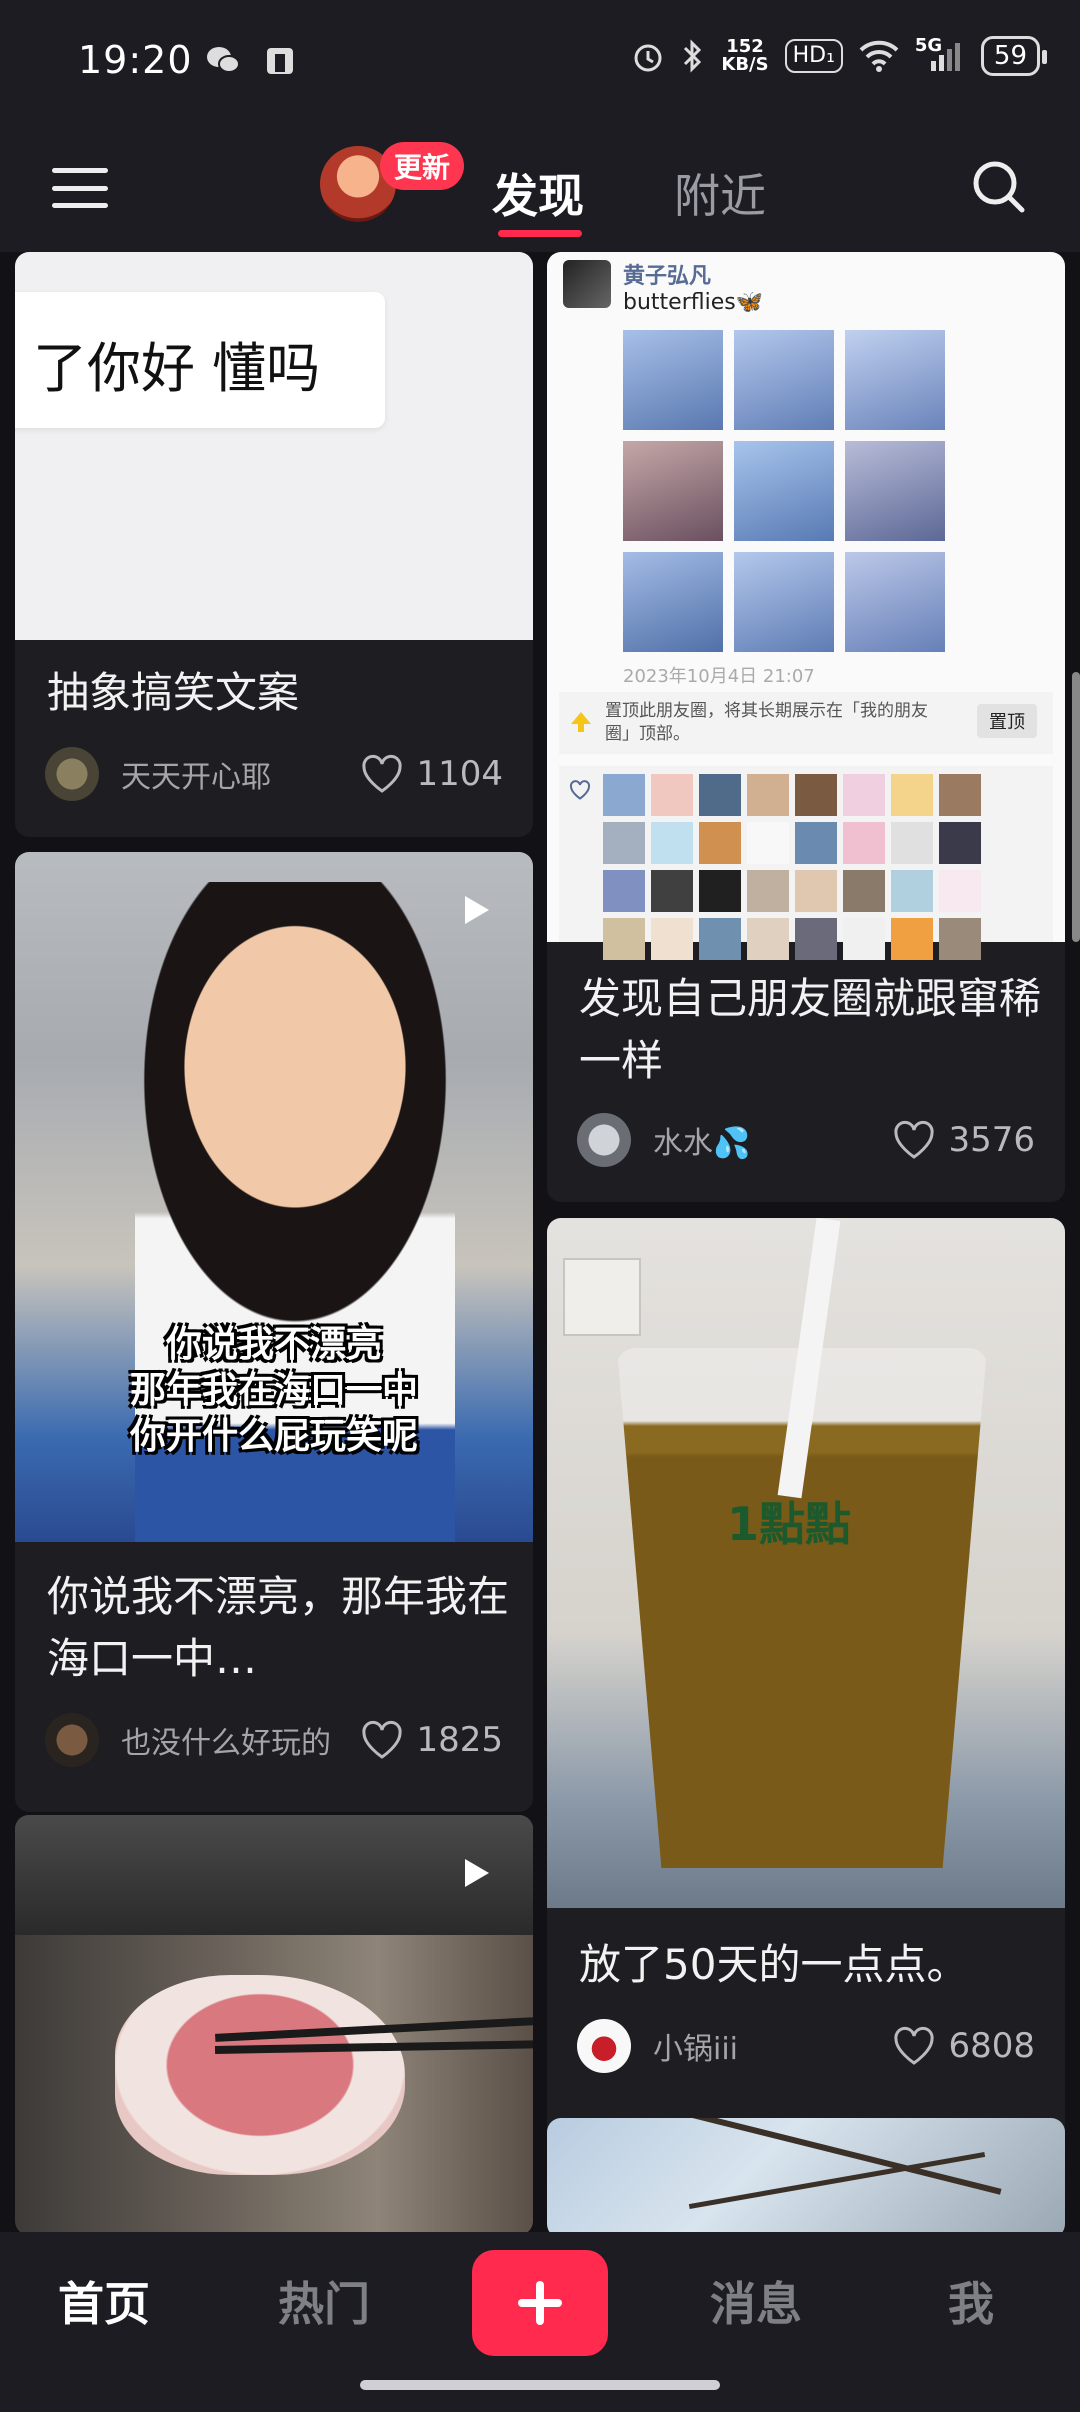 Image resolution: width=1080 pixels, height=2412 pixels. I want to click on pin-button: 置顶, so click(1007, 721).